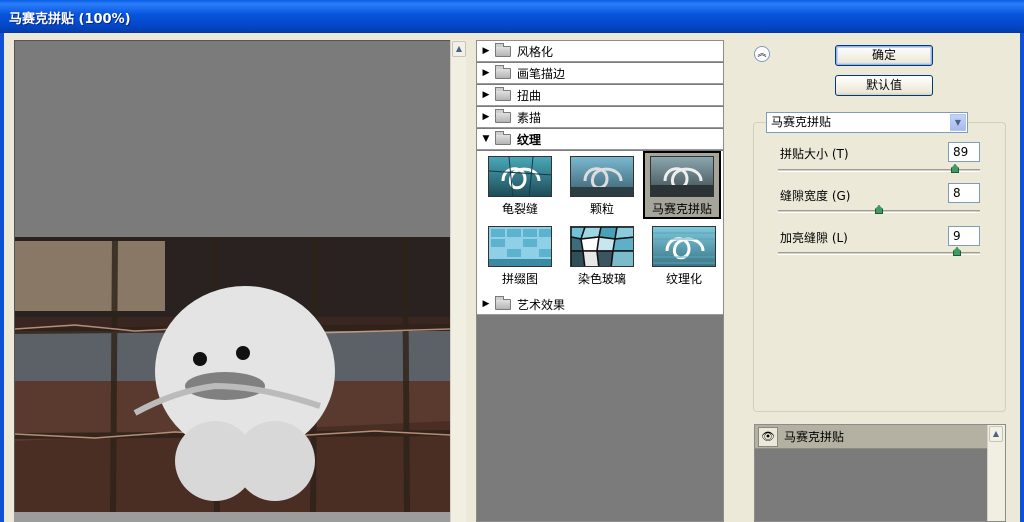  Describe the element at coordinates (801, 122) in the screenshot. I see `filter-select-value: 马赛克拼贴` at that location.